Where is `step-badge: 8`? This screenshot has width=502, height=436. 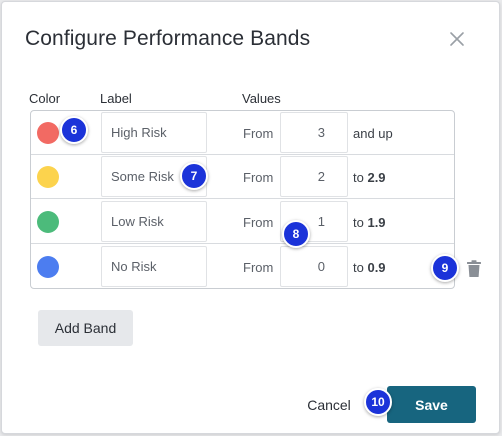
step-badge: 8 is located at coordinates (296, 234).